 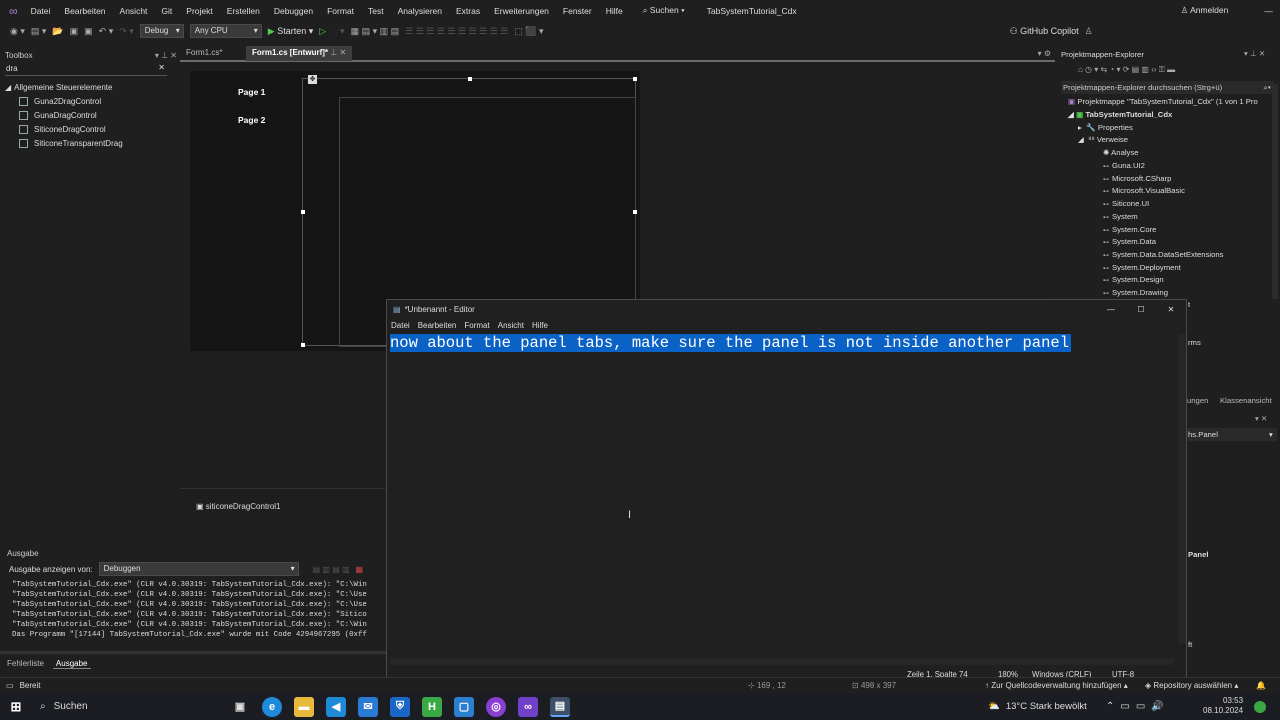 What do you see at coordinates (1182, 489) in the screenshot?
I see `notepad-vertical-scrollbar` at bounding box center [1182, 489].